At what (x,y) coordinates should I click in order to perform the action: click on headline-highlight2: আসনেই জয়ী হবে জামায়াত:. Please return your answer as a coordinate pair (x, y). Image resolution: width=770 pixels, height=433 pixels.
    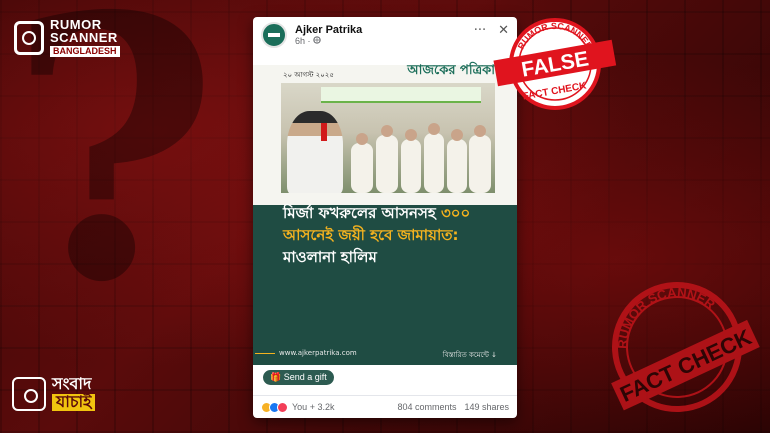
    Looking at the image, I should click on (371, 234).